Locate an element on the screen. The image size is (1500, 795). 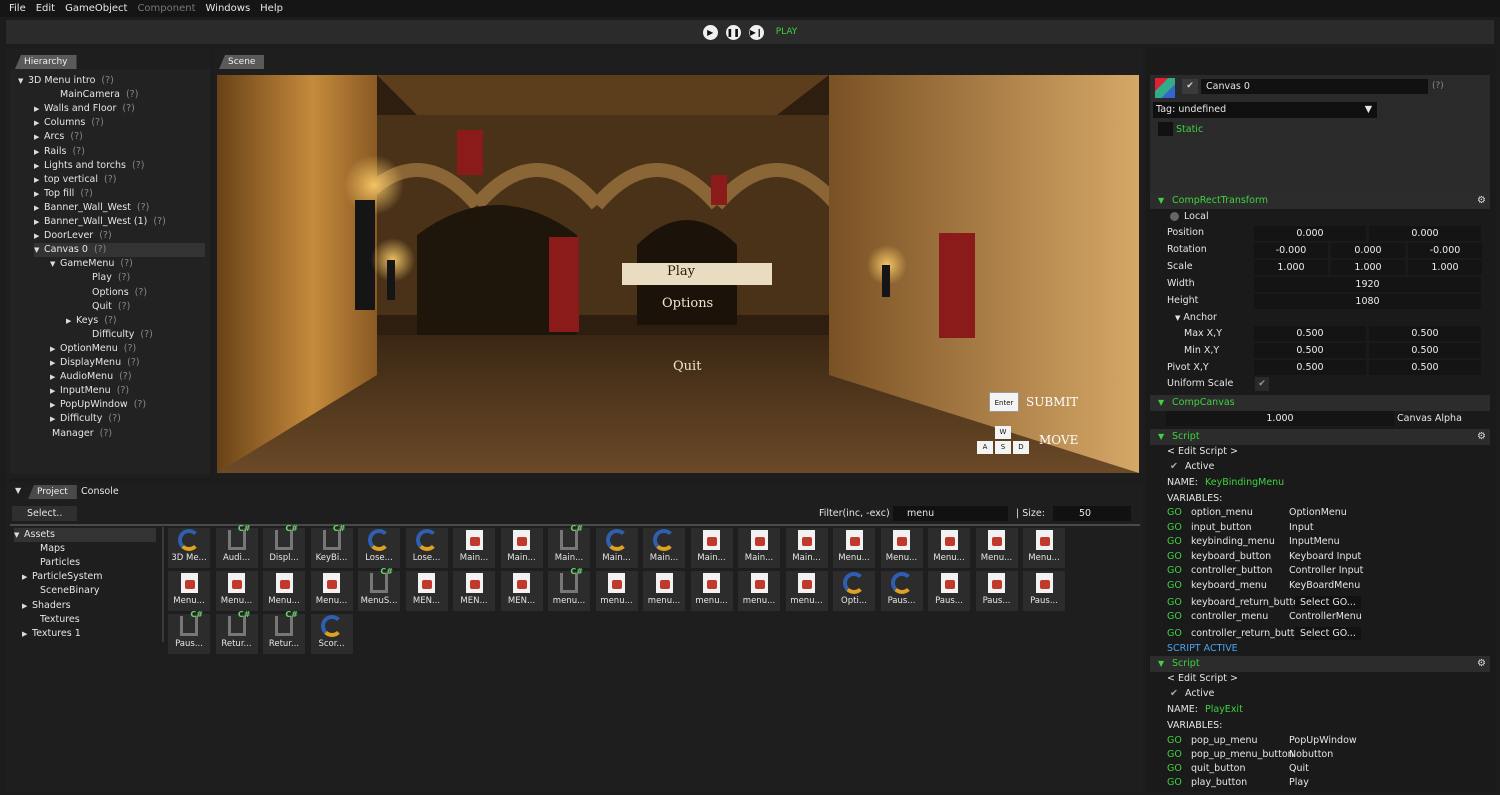
folder-item: Textures is located at coordinates (95, 620).